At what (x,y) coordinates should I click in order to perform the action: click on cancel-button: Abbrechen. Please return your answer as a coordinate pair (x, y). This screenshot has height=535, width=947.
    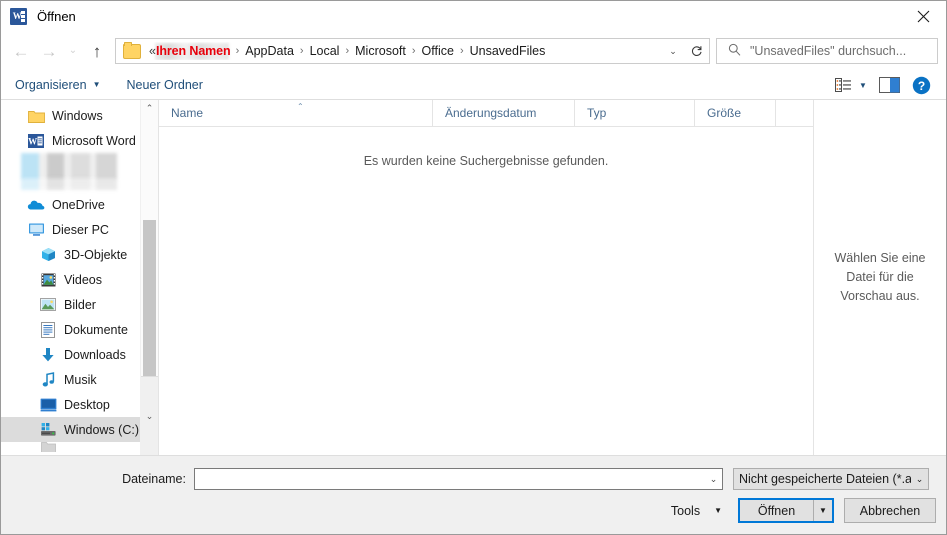
    Looking at the image, I should click on (890, 510).